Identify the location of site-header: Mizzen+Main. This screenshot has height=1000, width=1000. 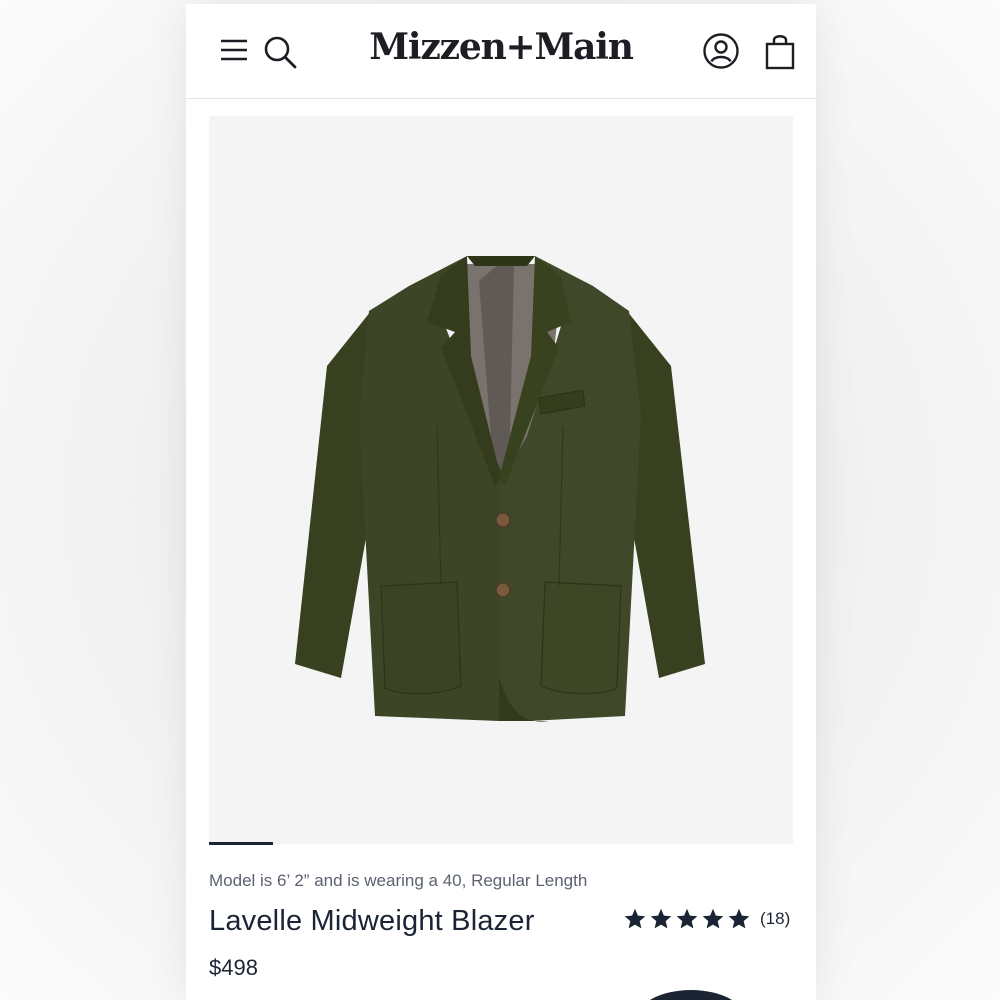
(501, 51).